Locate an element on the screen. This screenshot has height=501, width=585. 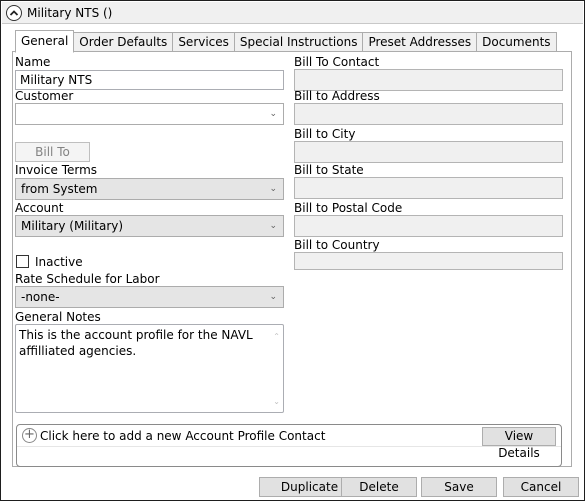
tab-general: General is located at coordinates (45, 41).